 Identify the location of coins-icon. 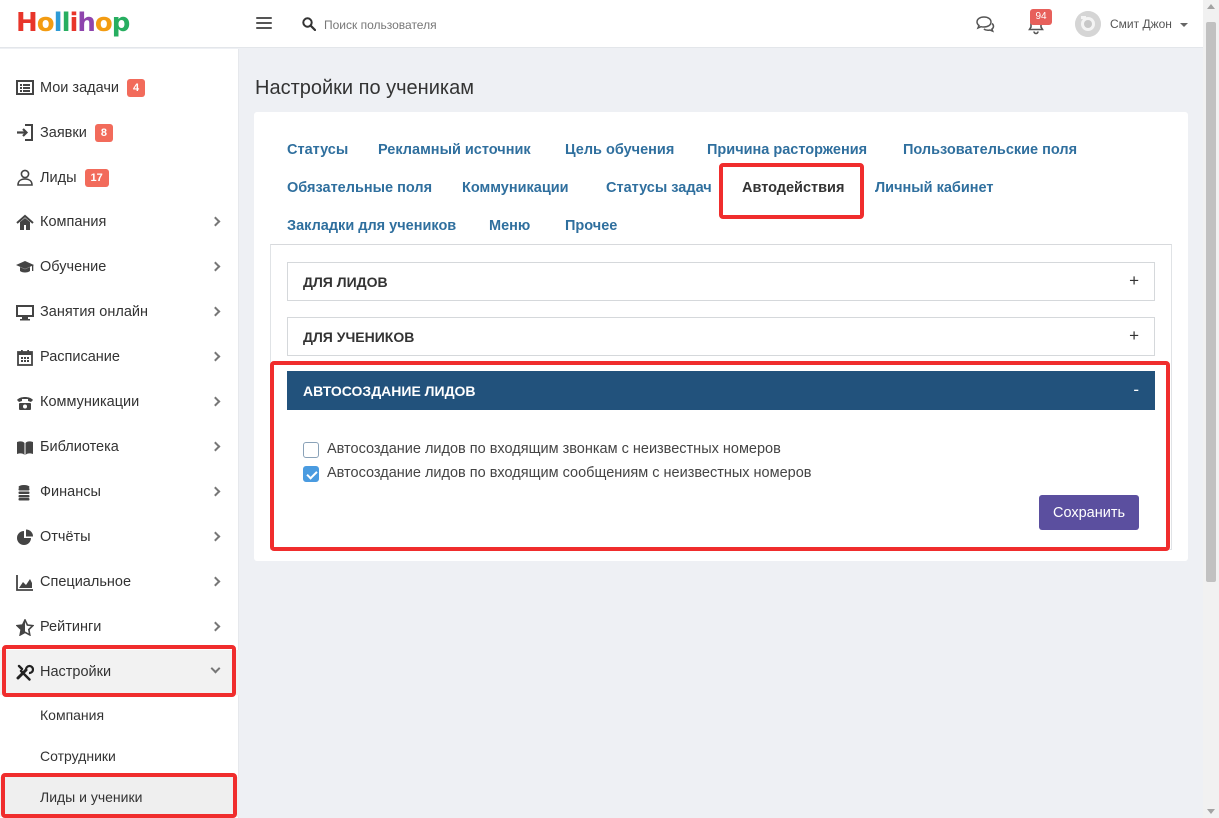
(24, 493).